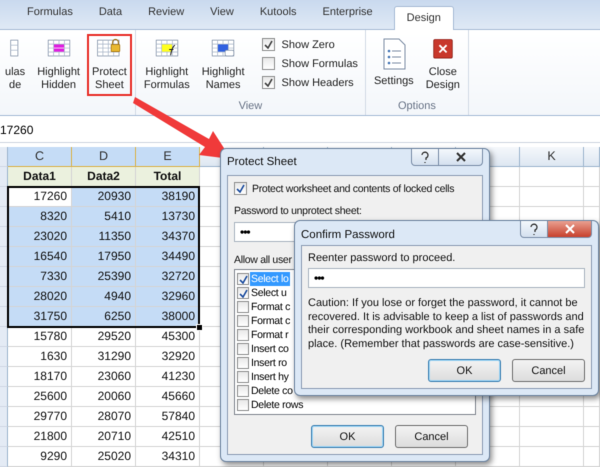 The width and height of the screenshot is (600, 467). I want to click on list-item: Delete rows, so click(277, 405).